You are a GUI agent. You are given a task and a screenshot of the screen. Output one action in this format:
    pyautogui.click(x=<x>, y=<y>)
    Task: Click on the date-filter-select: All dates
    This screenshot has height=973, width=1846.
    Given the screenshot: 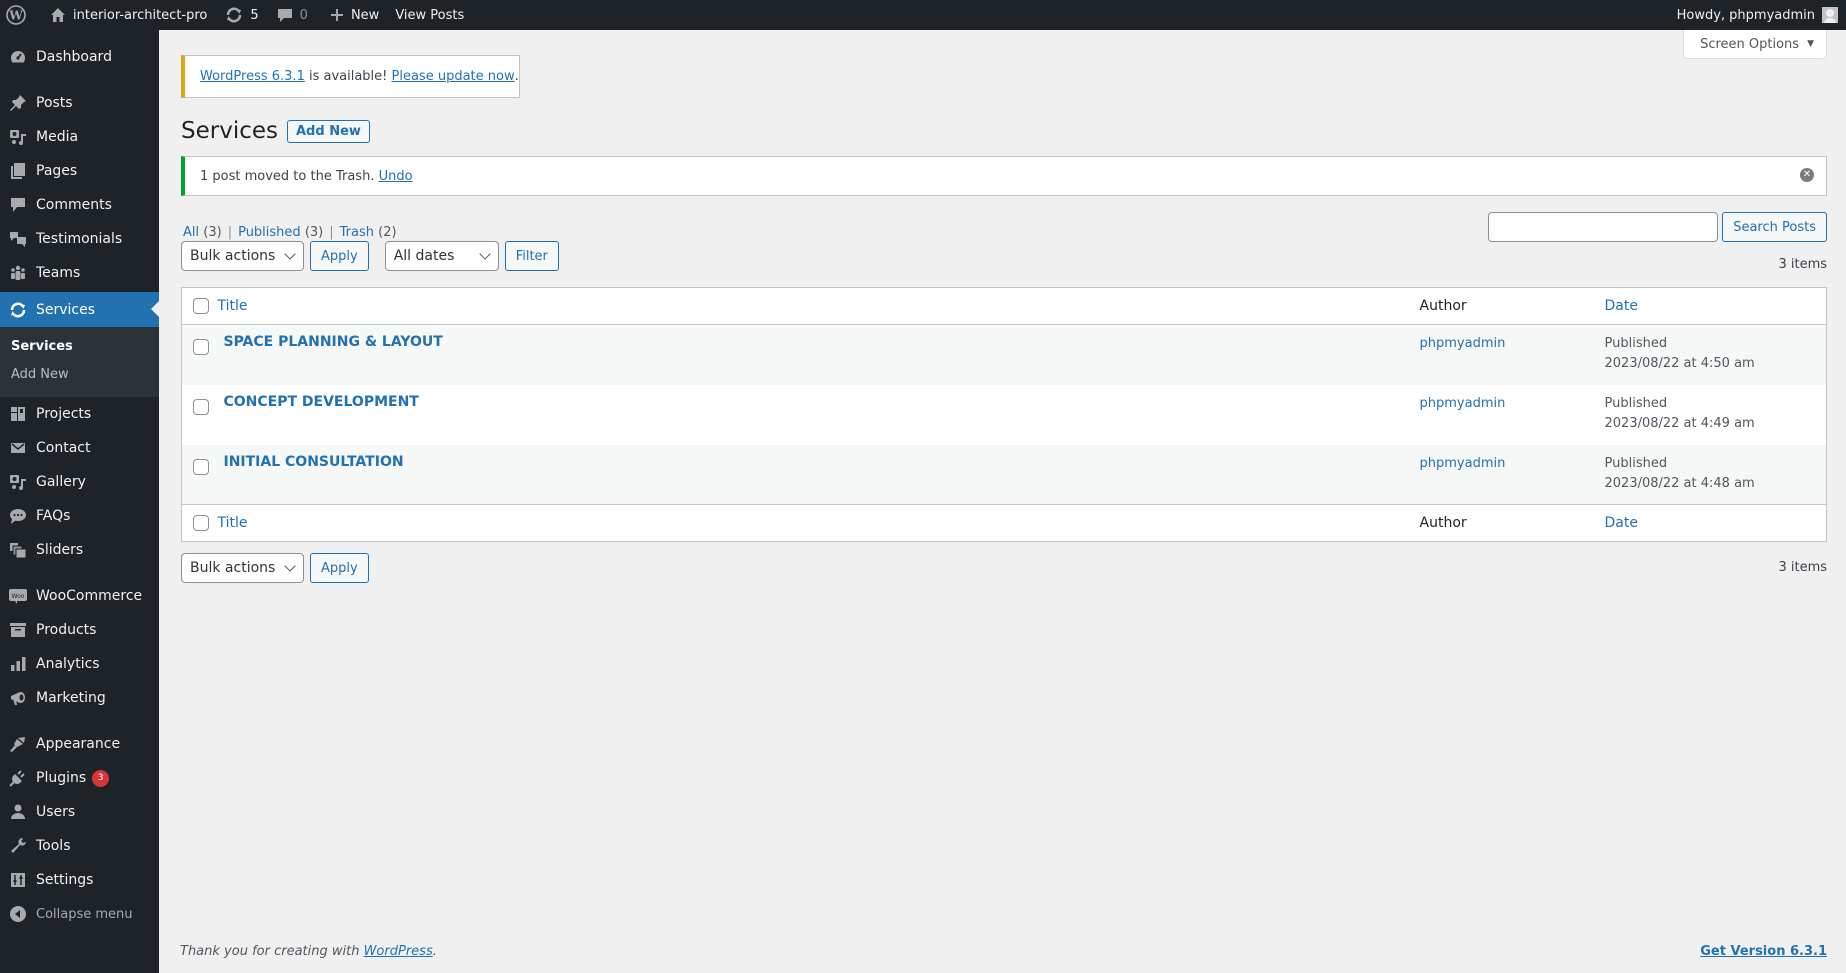 What is the action you would take?
    pyautogui.click(x=441, y=256)
    